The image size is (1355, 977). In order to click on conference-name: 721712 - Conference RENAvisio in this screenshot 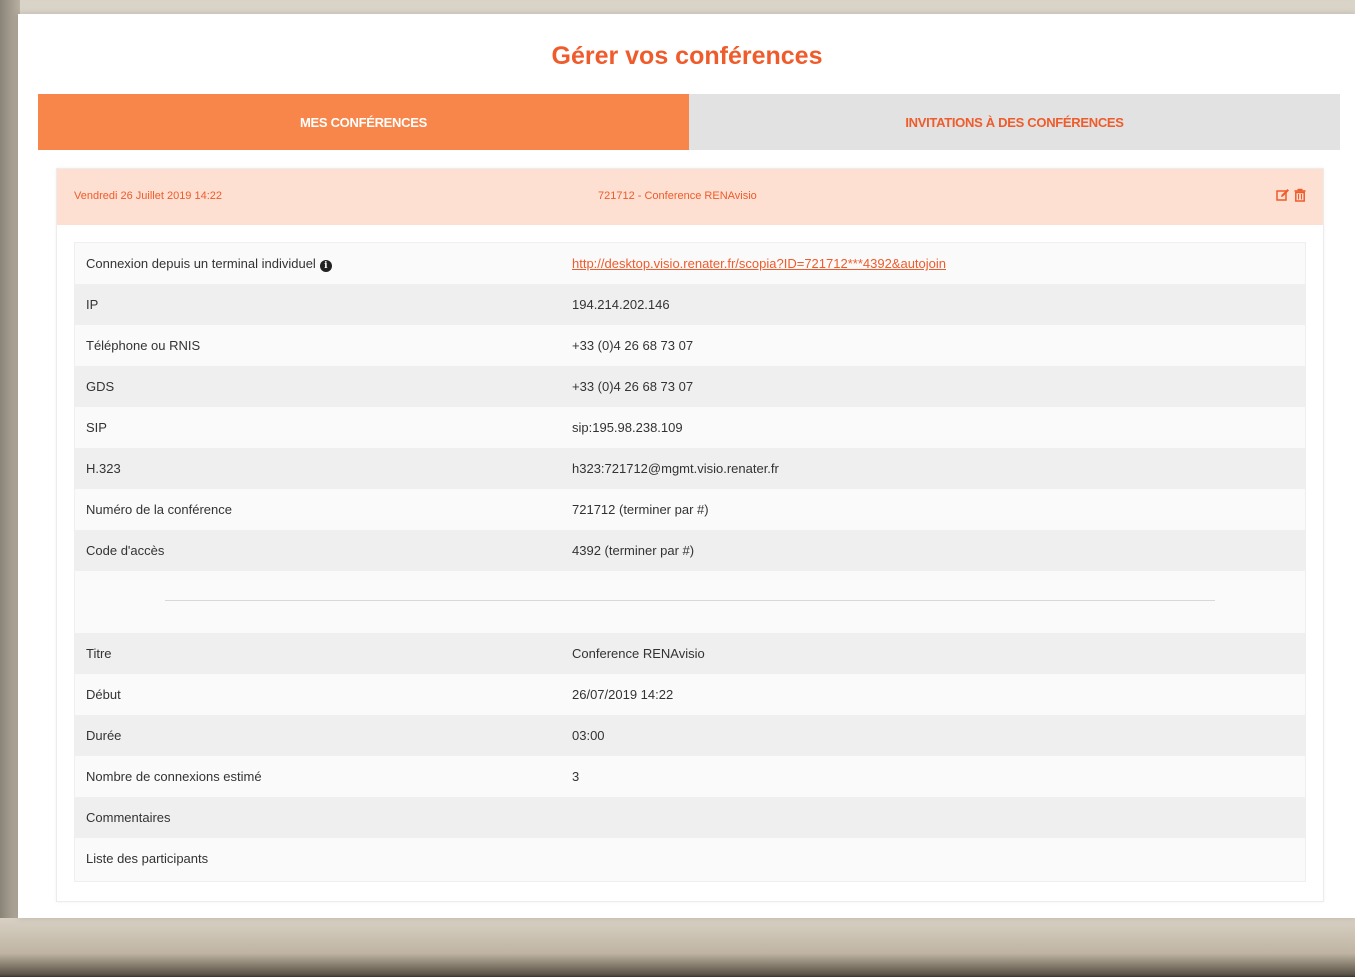, I will do `click(677, 196)`.